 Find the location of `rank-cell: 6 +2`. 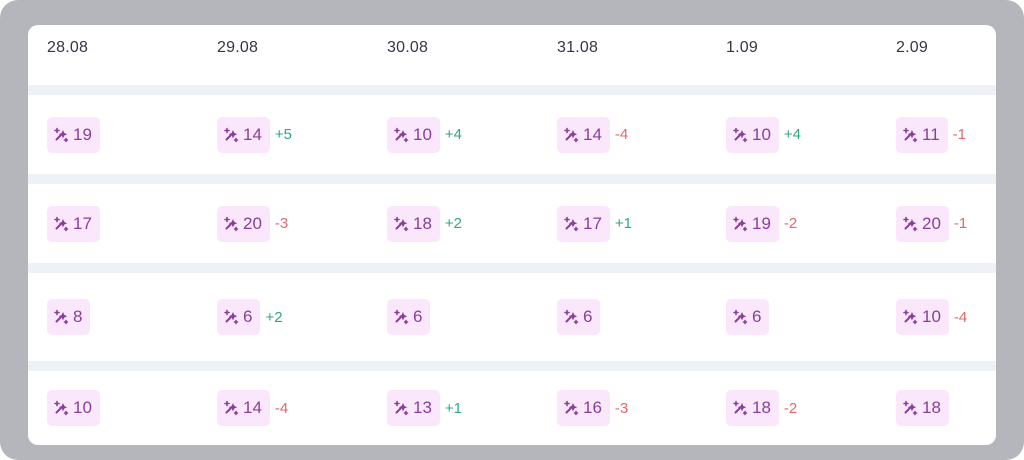

rank-cell: 6 +2 is located at coordinates (250, 317).